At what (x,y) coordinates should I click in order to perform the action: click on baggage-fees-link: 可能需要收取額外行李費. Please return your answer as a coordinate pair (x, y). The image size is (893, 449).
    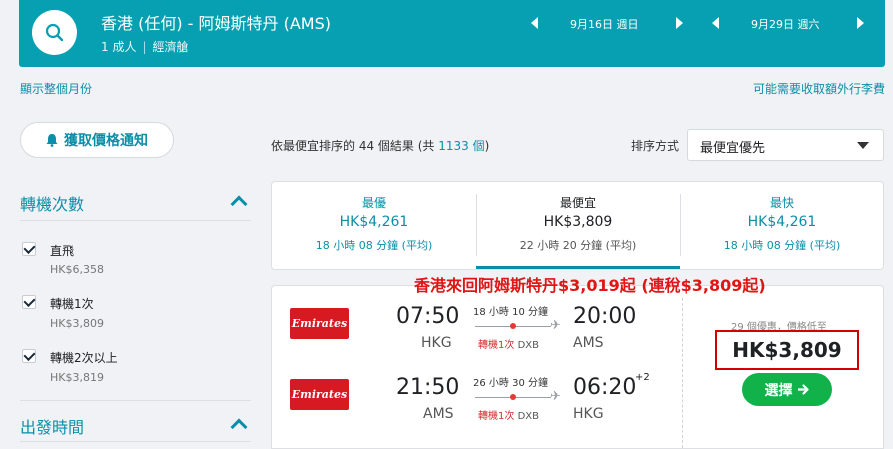
    Looking at the image, I should click on (819, 88).